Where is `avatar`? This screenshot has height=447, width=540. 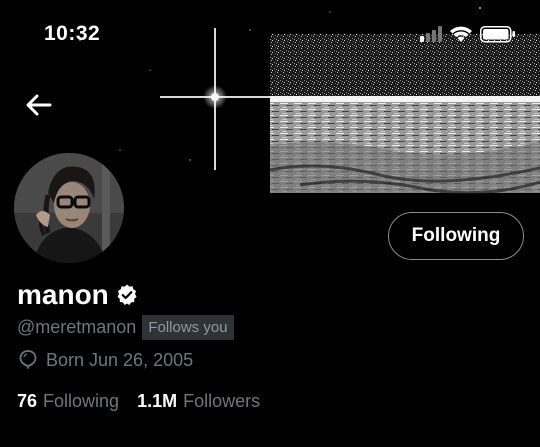
avatar is located at coordinates (69, 208).